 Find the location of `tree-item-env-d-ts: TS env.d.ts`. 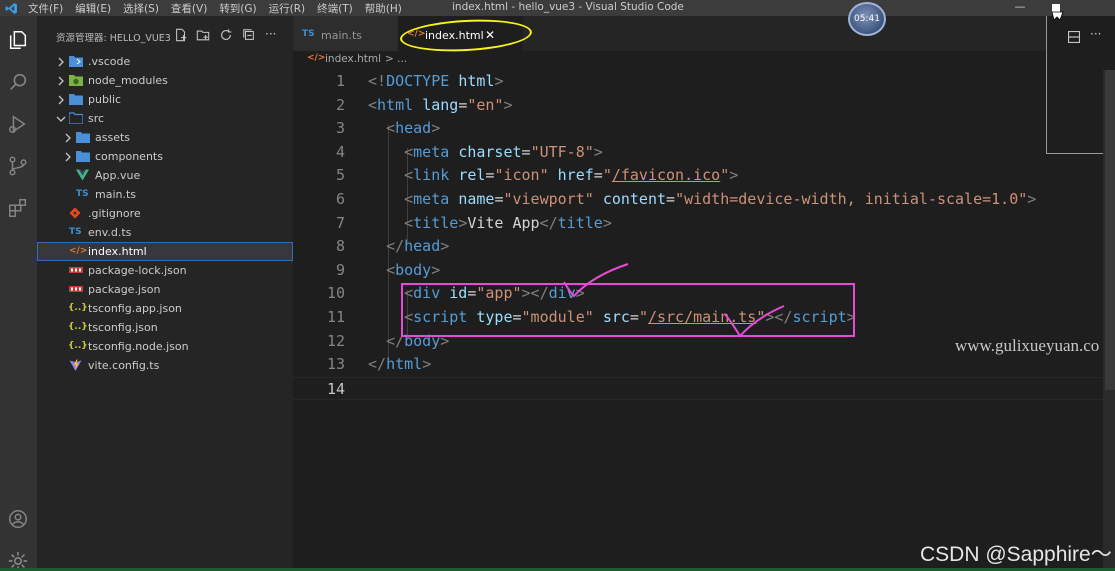

tree-item-env-d-ts: TS env.d.ts is located at coordinates (165, 232).